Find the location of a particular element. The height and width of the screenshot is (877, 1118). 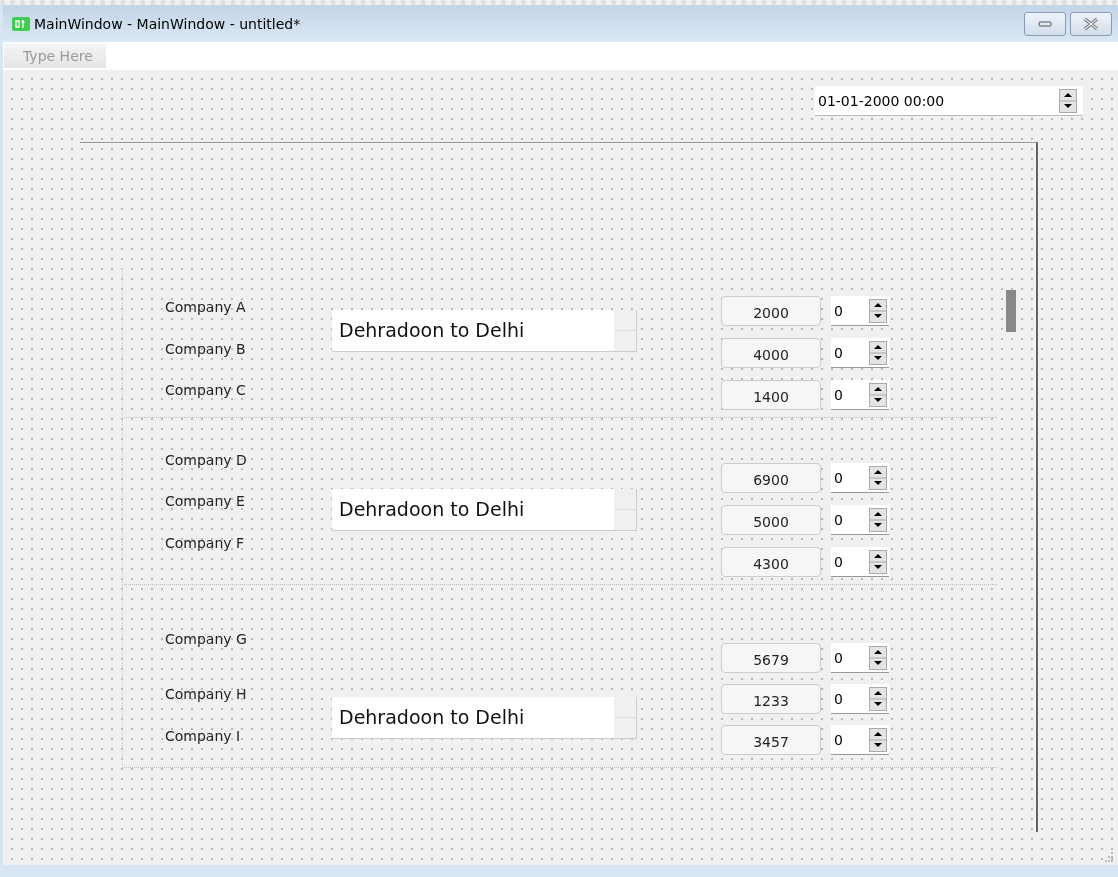

company-label: Company B is located at coordinates (206, 349).